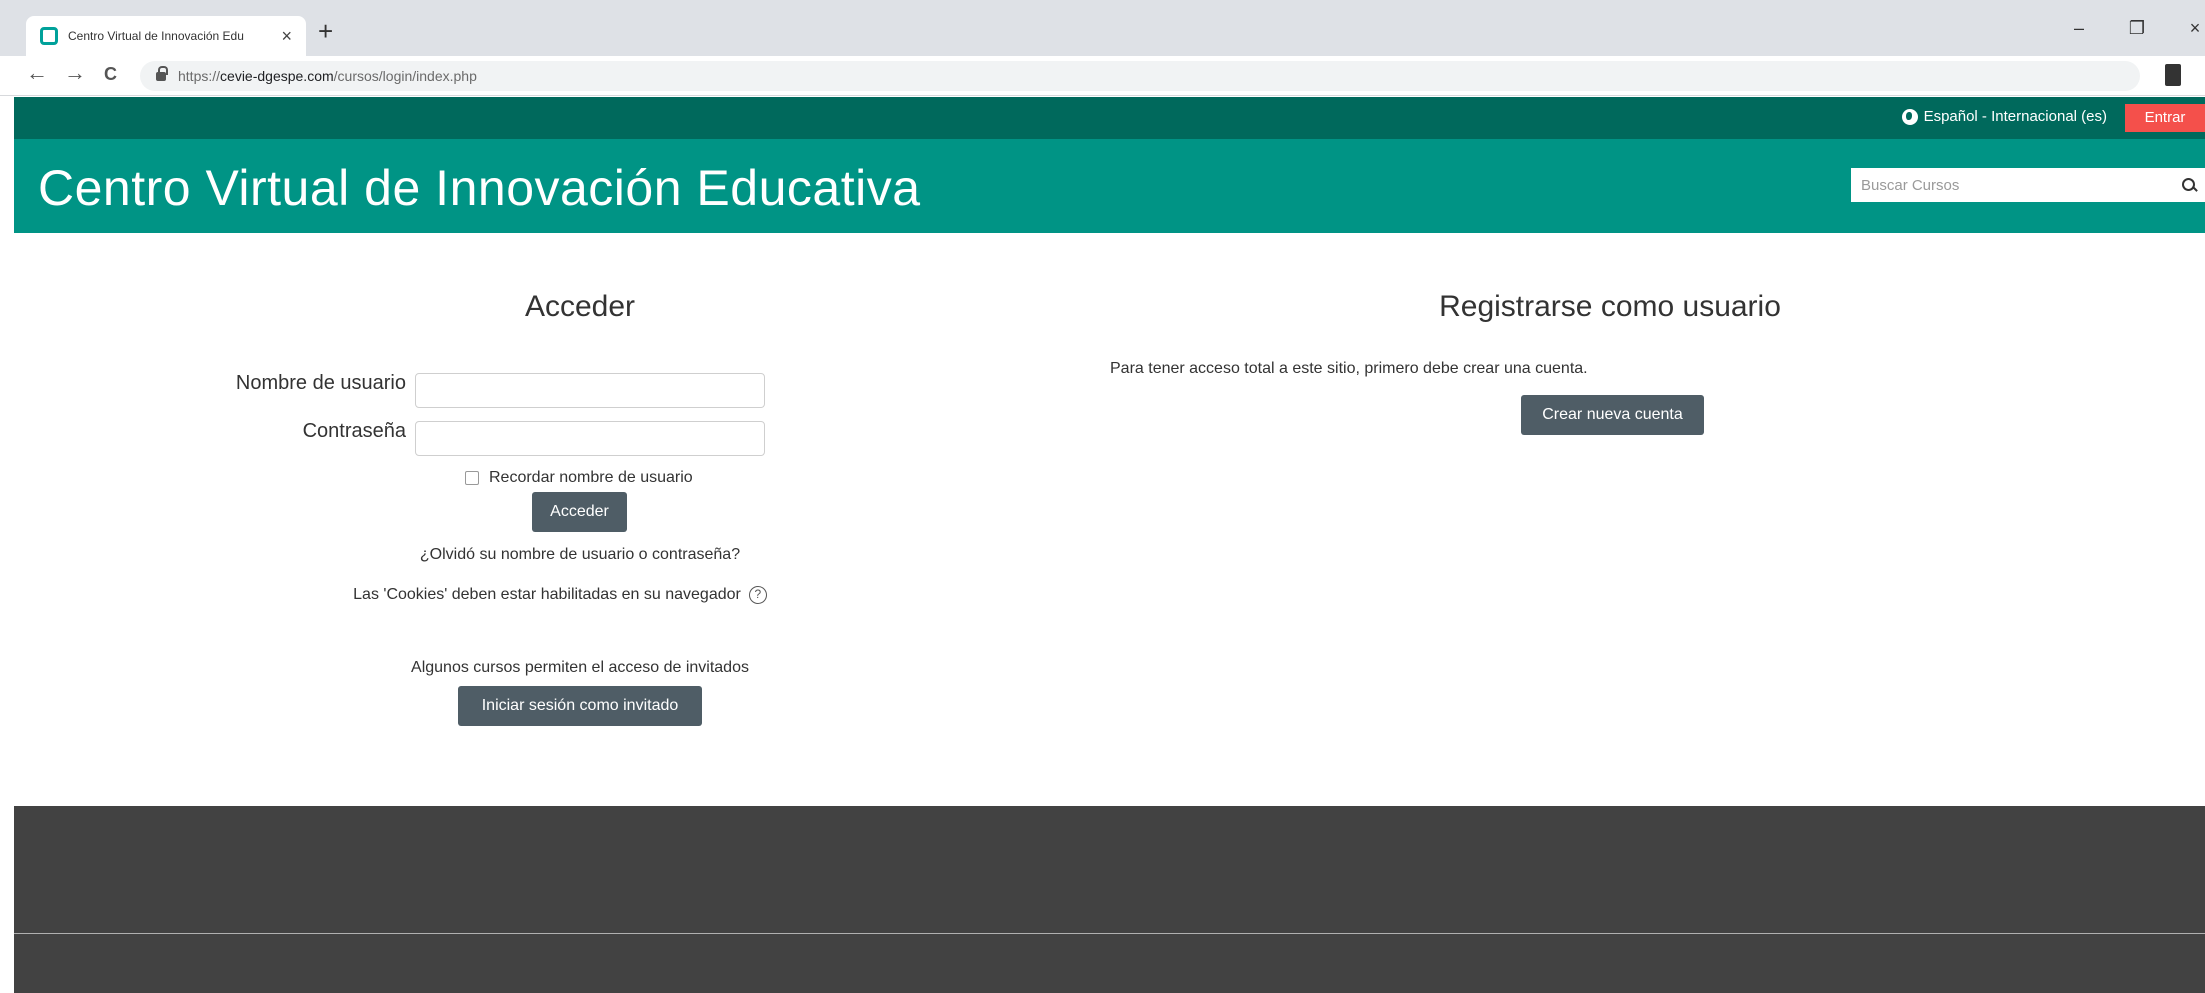 The width and height of the screenshot is (2205, 993). I want to click on forward-arrow-icon: →, so click(75, 73).